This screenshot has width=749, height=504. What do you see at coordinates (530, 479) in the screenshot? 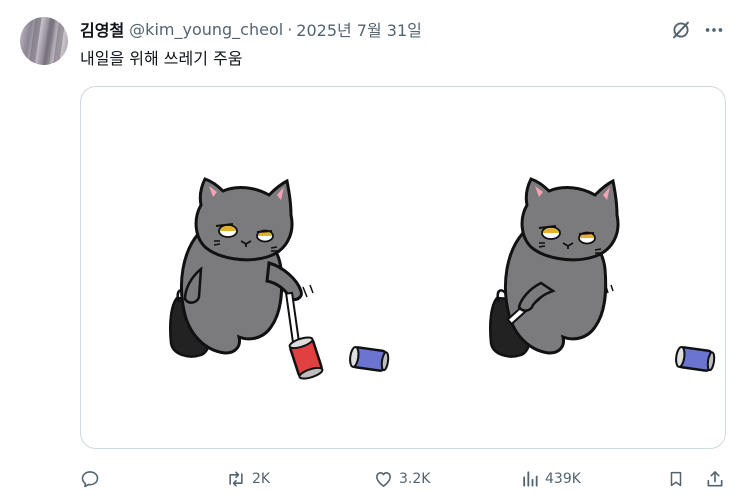
I see `views-icon` at bounding box center [530, 479].